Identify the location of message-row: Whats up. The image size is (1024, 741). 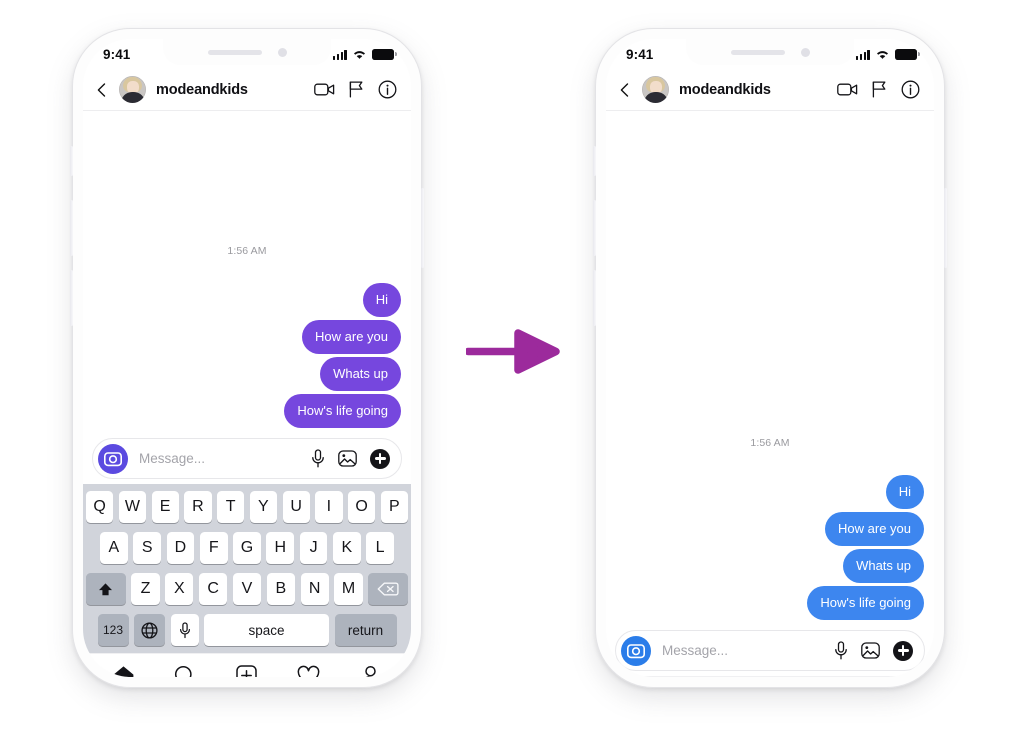
(247, 374).